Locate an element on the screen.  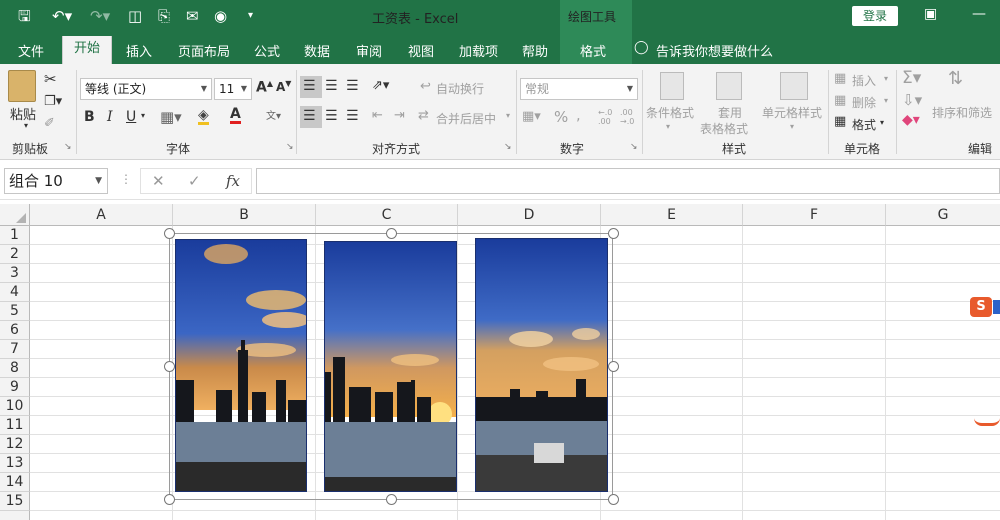
tab-format: 格式 is located at coordinates (593, 50).